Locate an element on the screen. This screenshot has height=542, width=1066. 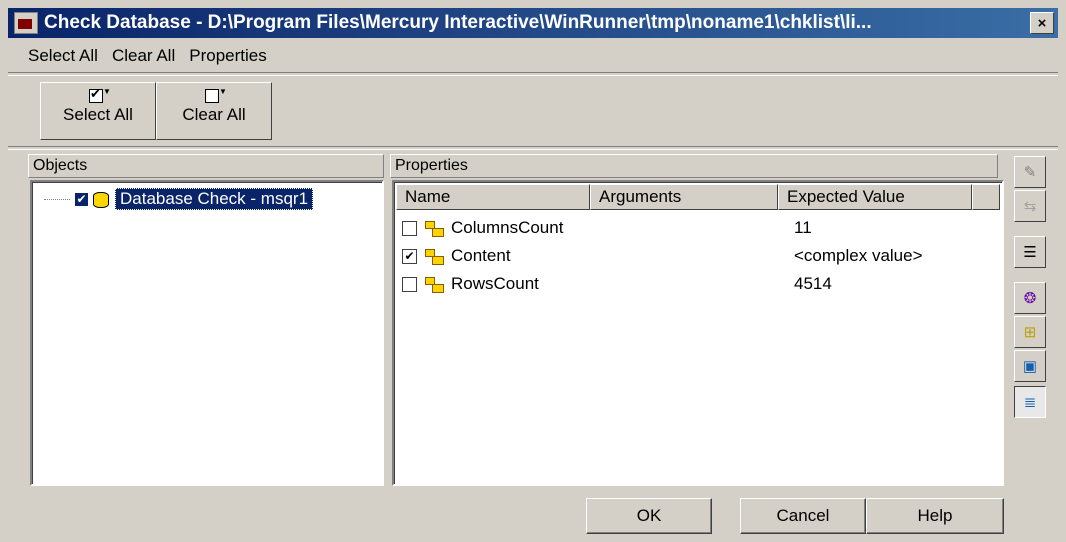
tree-connector is located at coordinates (57, 199).